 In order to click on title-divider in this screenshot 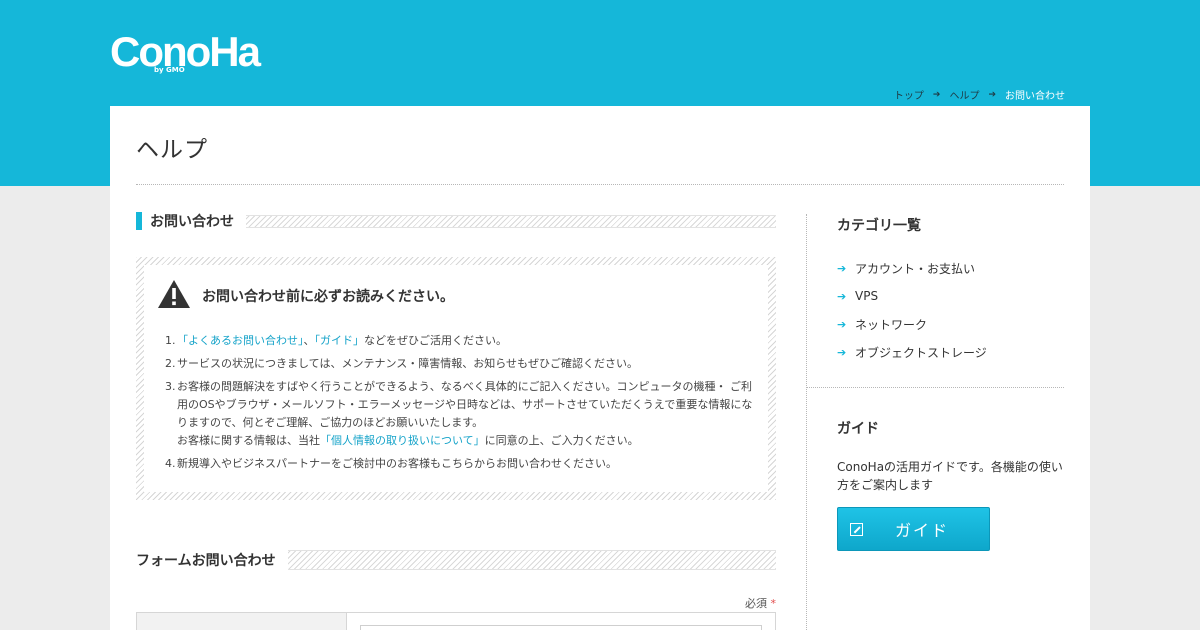, I will do `click(600, 184)`.